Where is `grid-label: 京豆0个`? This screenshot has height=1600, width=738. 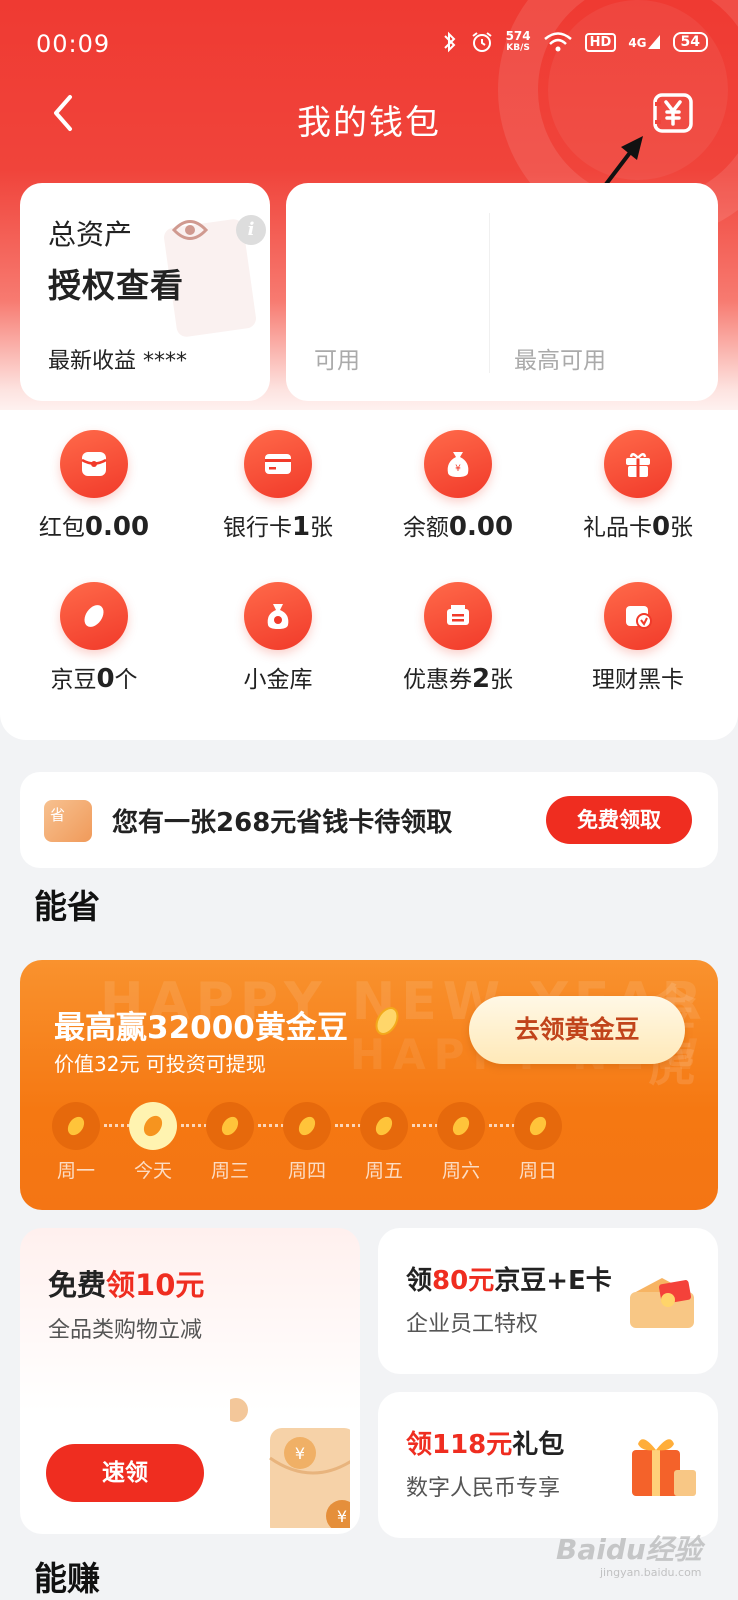 grid-label: 京豆0个 is located at coordinates (94, 679).